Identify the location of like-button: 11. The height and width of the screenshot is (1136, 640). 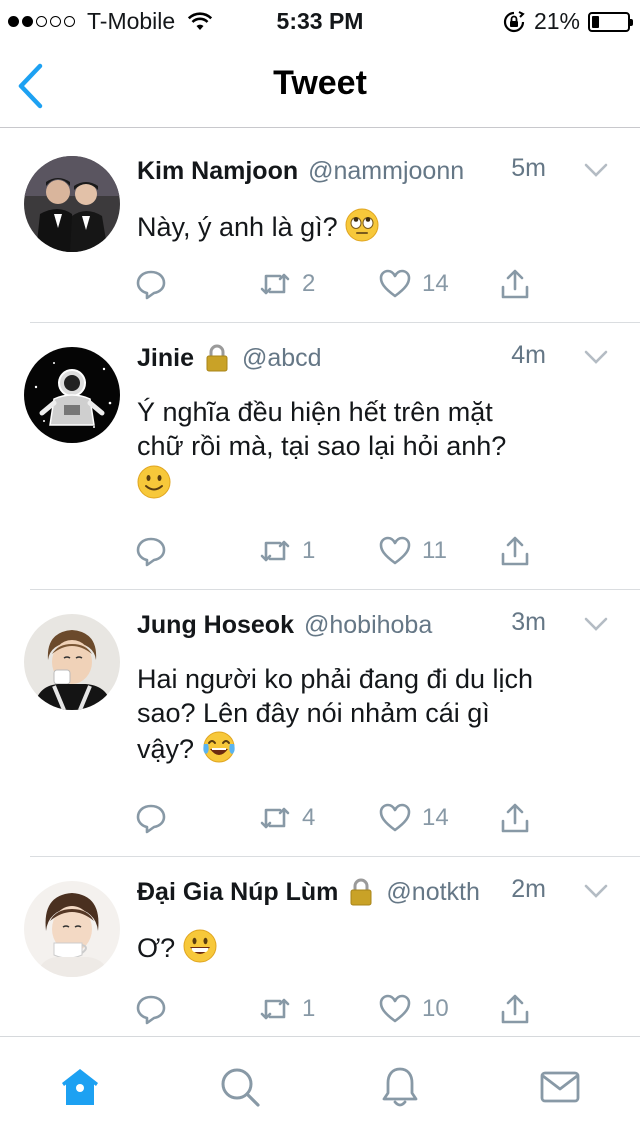
(412, 551).